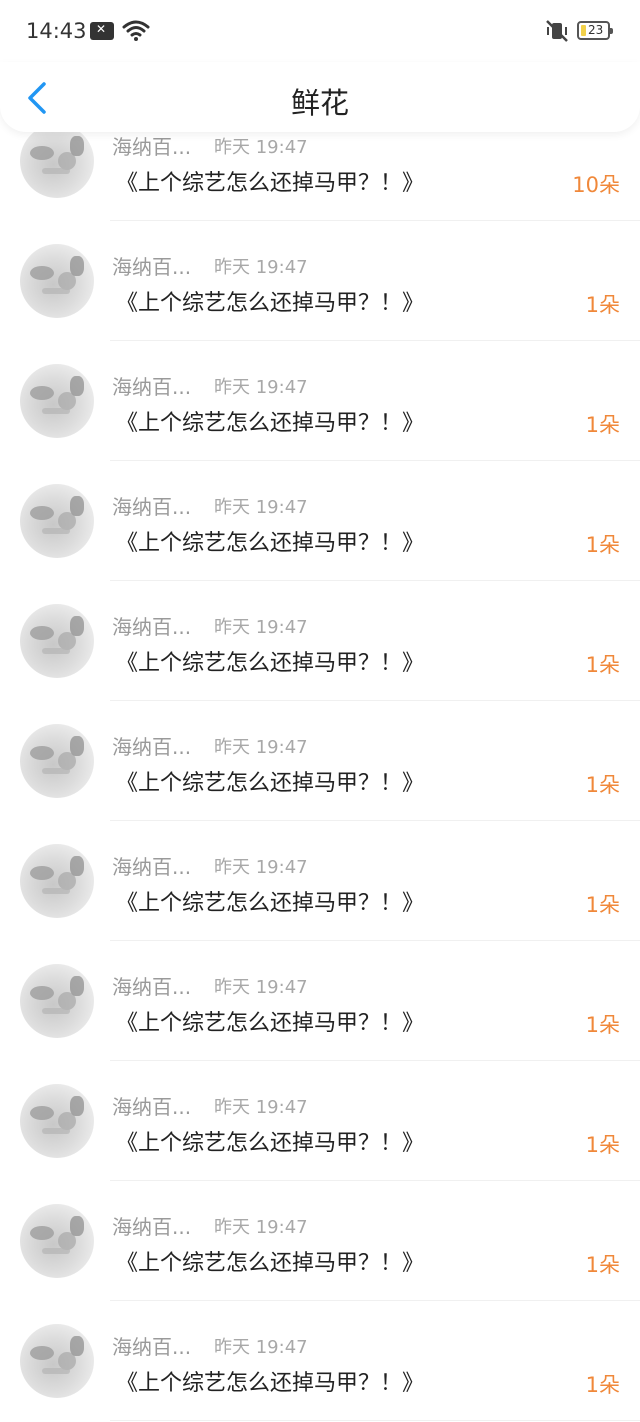  What do you see at coordinates (319, 103) in the screenshot?
I see `page-title: 鲜花` at bounding box center [319, 103].